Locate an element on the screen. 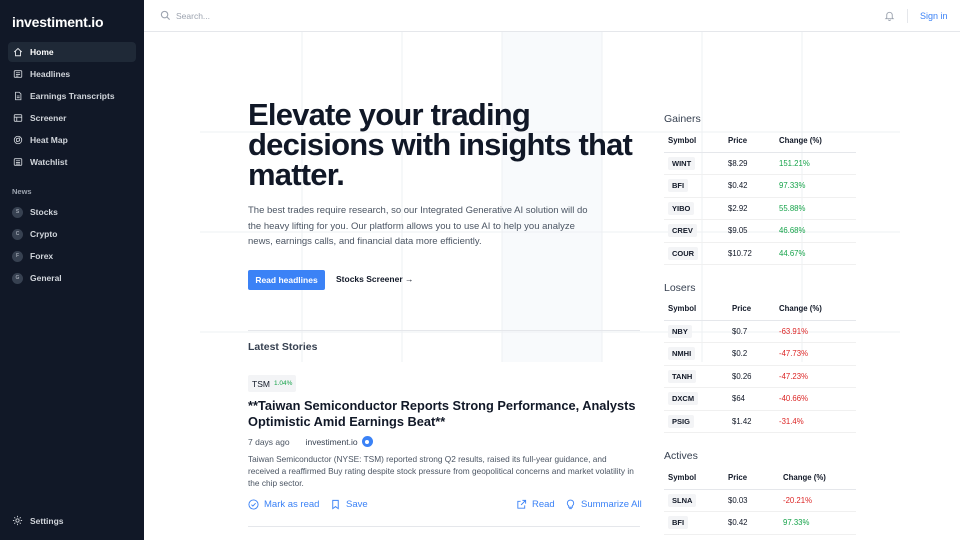 The width and height of the screenshot is (960, 540). source-logo-icon is located at coordinates (367, 441).